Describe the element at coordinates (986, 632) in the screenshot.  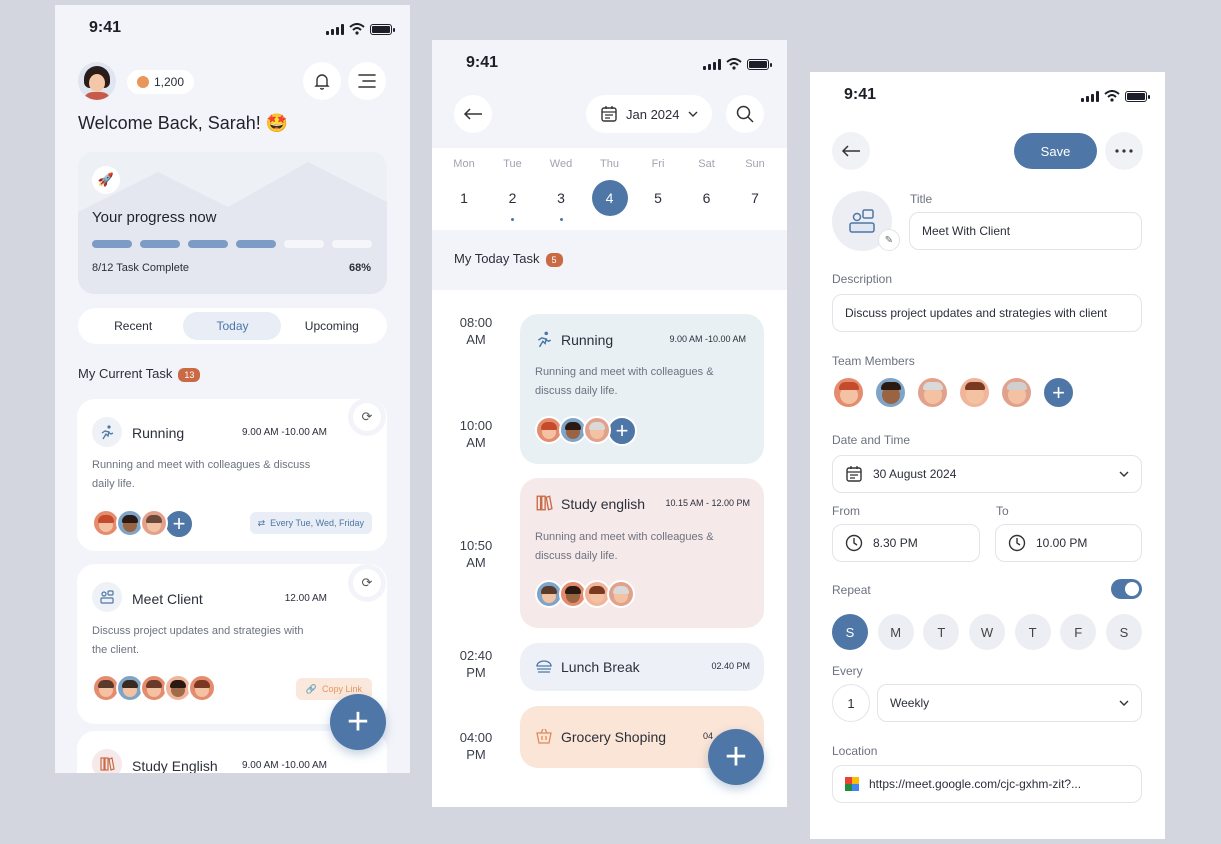
I see `weekday-option: W` at that location.